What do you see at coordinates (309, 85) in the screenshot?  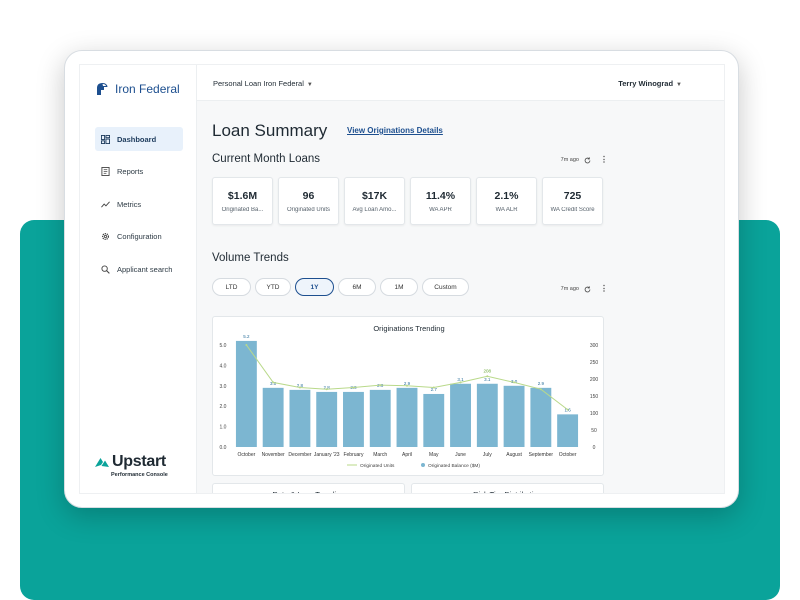 I see `chevron-down-icon: ▼` at bounding box center [309, 85].